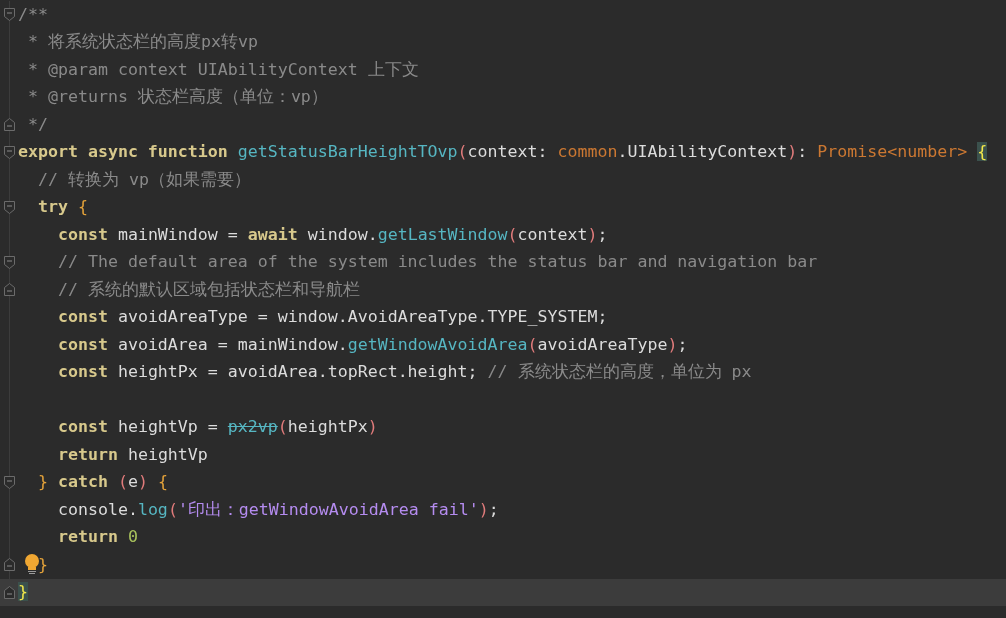 The width and height of the screenshot is (1006, 618). I want to click on code-line: // 系统的默认区域包括状态栏和导航栏, so click(208, 289).